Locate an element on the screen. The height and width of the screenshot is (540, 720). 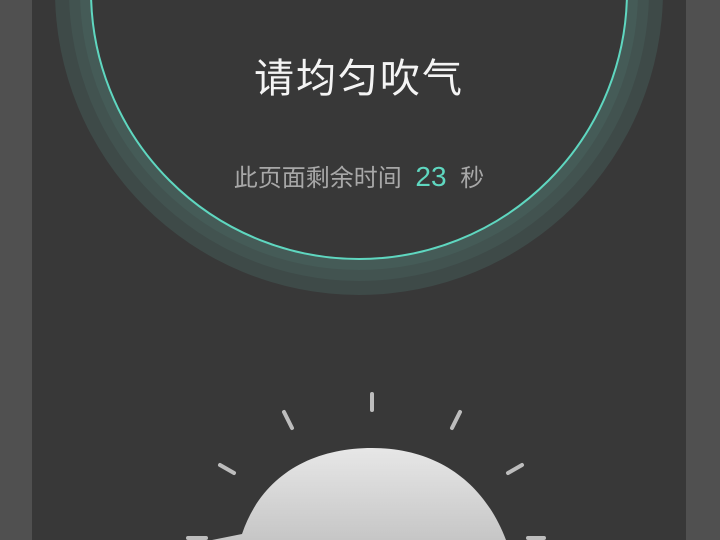
countdown-text: 此页面剩余时间 23 秒 is located at coordinates (359, 175).